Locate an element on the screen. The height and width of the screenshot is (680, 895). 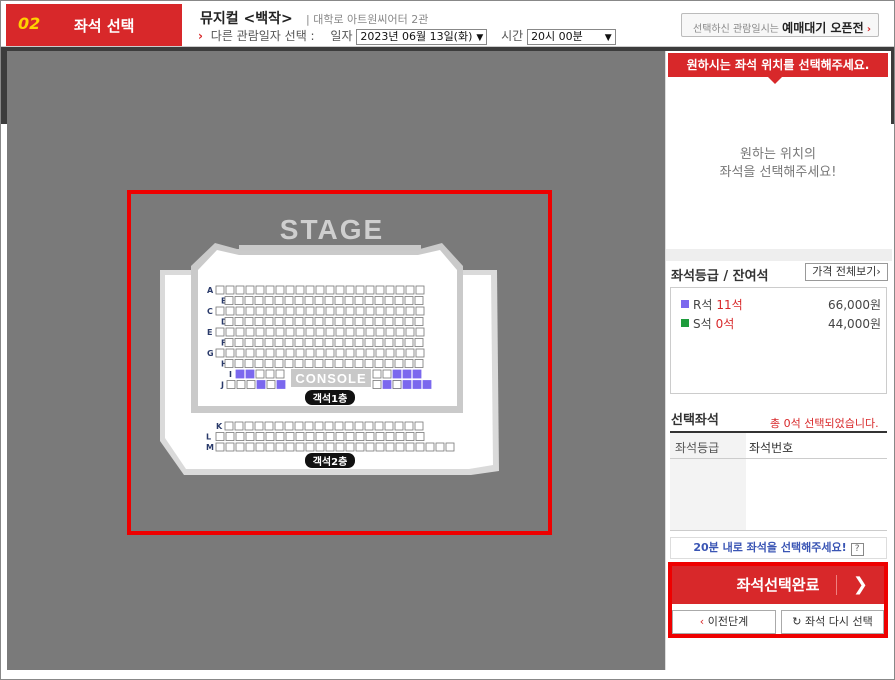
price-all-label: 가격 전체보기 is located at coordinates (844, 271).